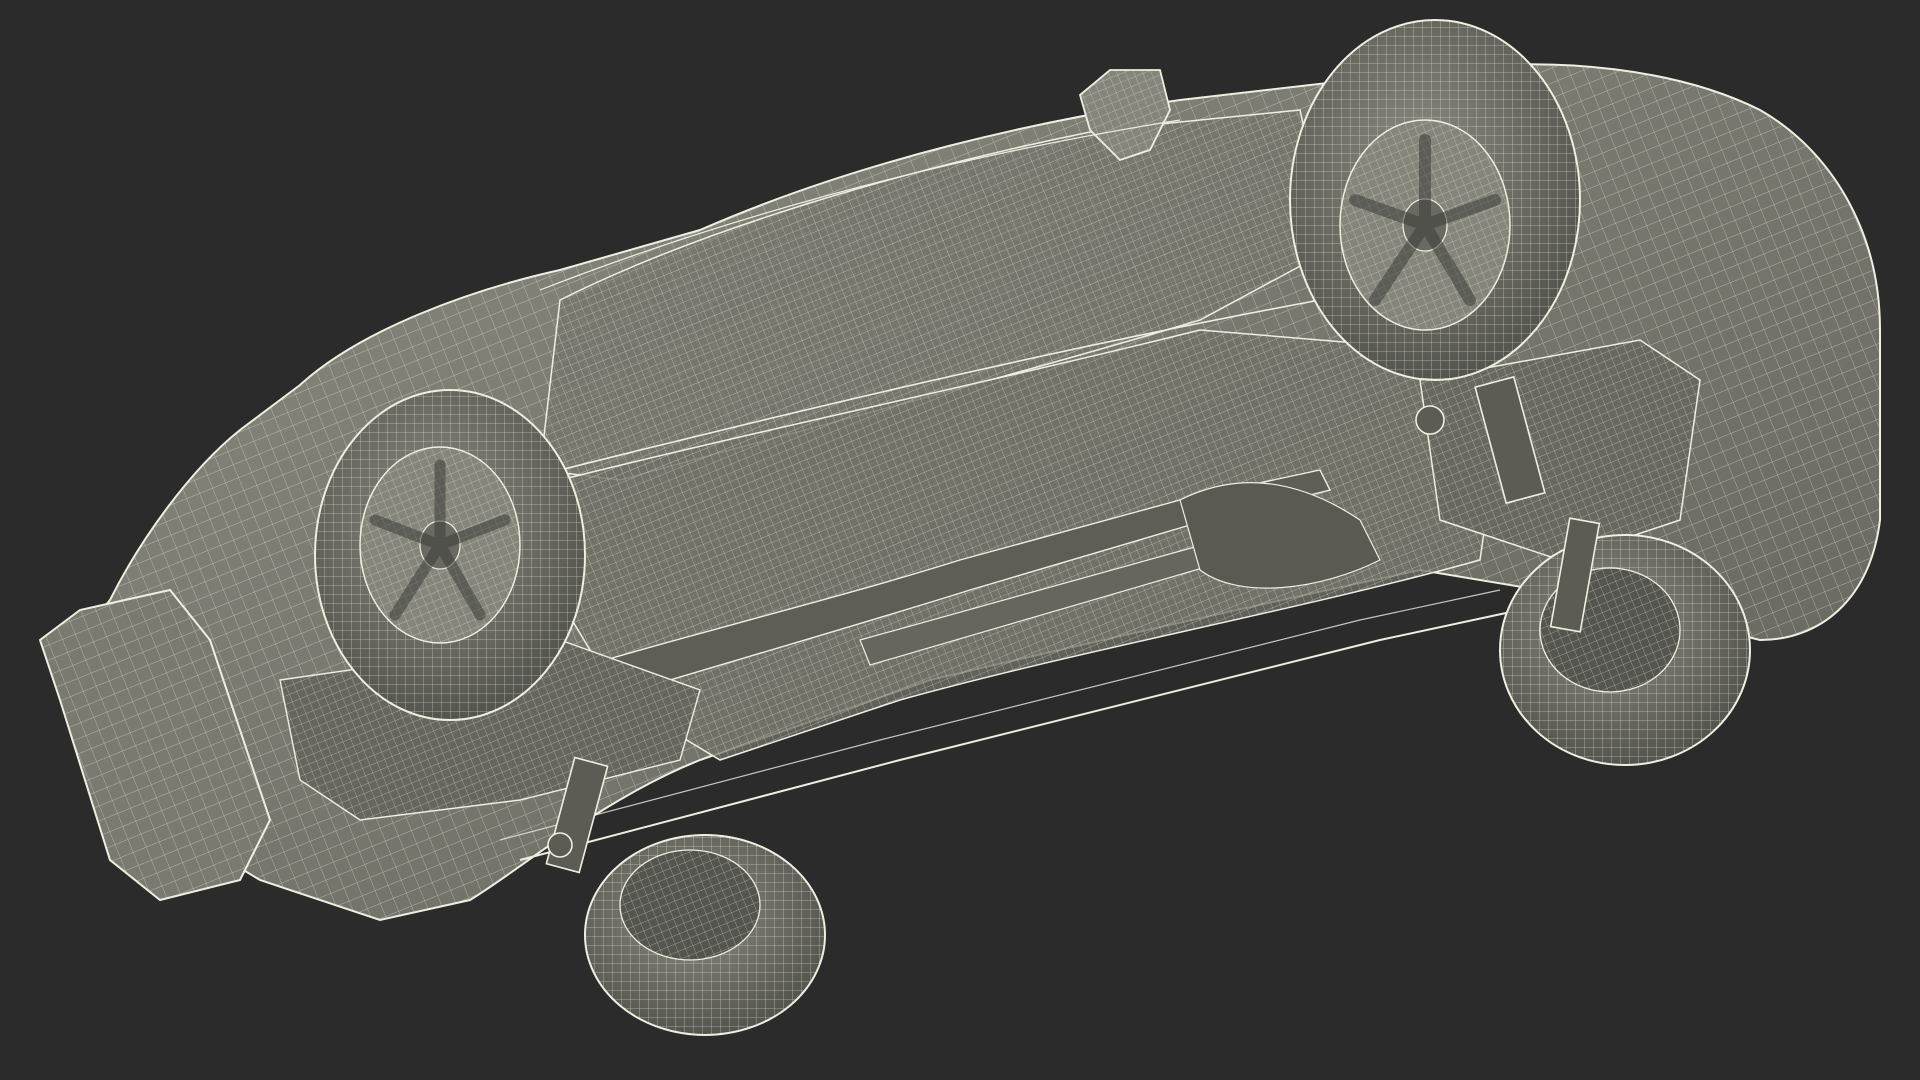 Image resolution: width=1920 pixels, height=1080 pixels. I want to click on wheel-rear-right-icon, so click(705, 935).